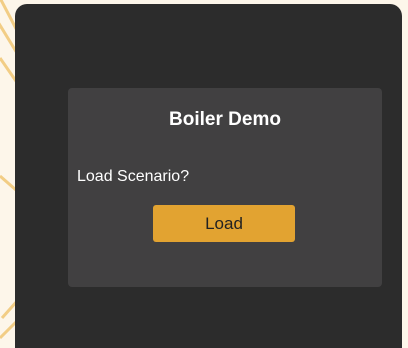 The height and width of the screenshot is (348, 408). I want to click on dialog-title: Boiler Demo, so click(225, 119).